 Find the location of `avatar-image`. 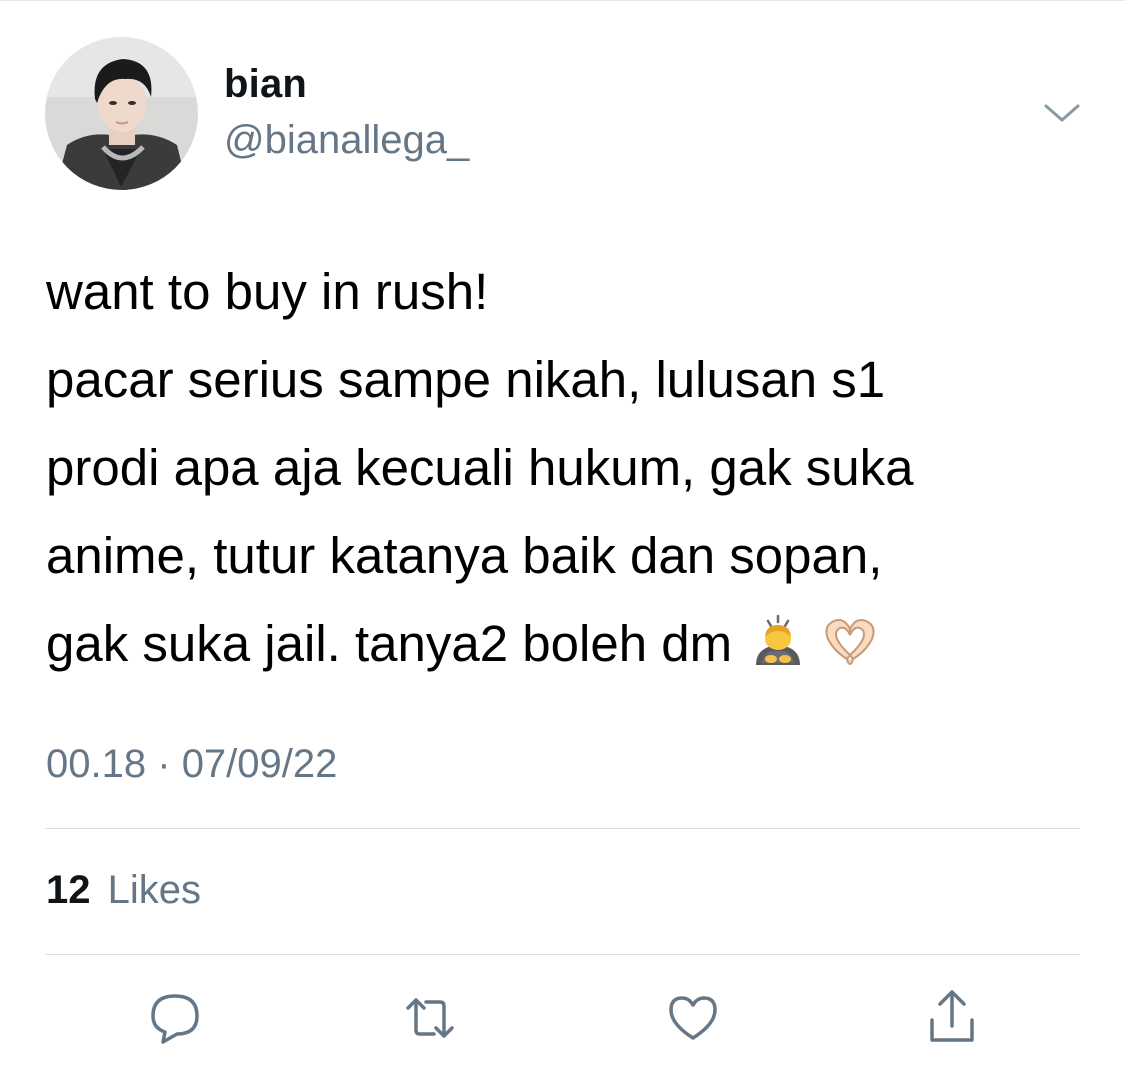

avatar-image is located at coordinates (121, 113).